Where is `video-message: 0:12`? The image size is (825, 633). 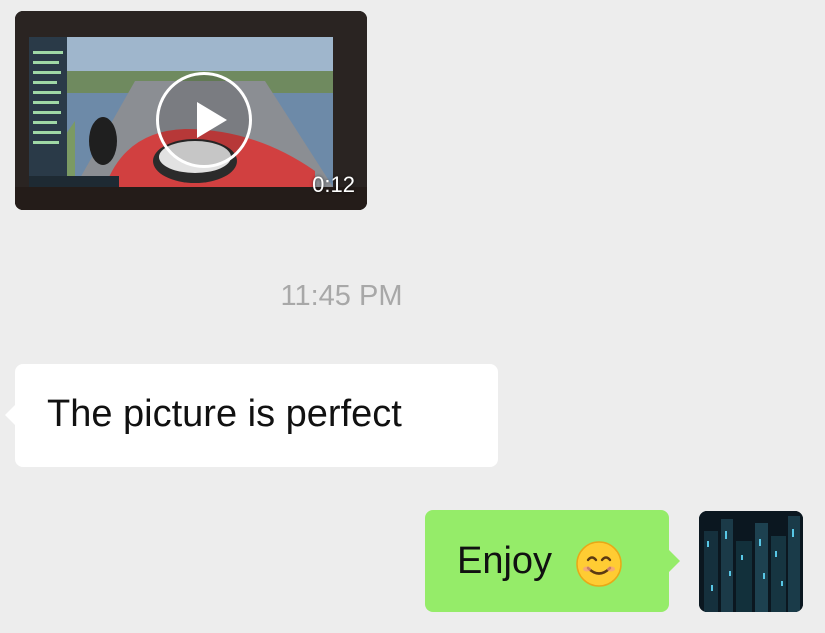
video-message: 0:12 is located at coordinates (191, 110).